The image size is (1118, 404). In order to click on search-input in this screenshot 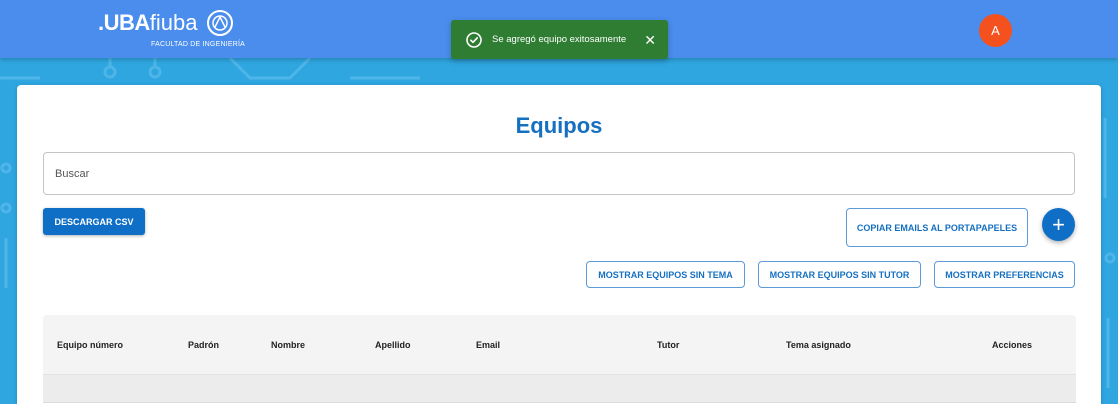, I will do `click(559, 173)`.